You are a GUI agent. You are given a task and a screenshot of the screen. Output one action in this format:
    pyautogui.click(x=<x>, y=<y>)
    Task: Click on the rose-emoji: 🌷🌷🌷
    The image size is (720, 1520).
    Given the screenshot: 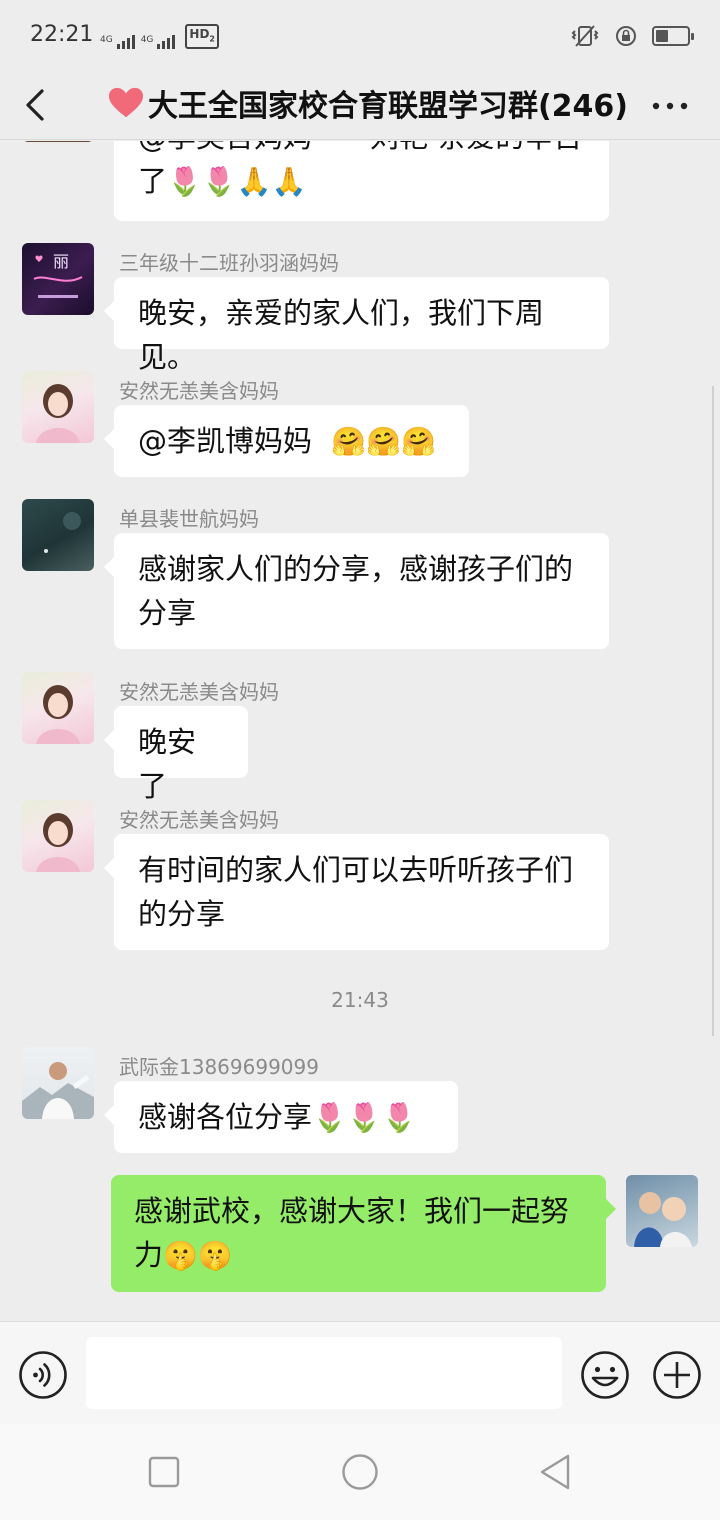 What is the action you would take?
    pyautogui.click(x=364, y=1117)
    